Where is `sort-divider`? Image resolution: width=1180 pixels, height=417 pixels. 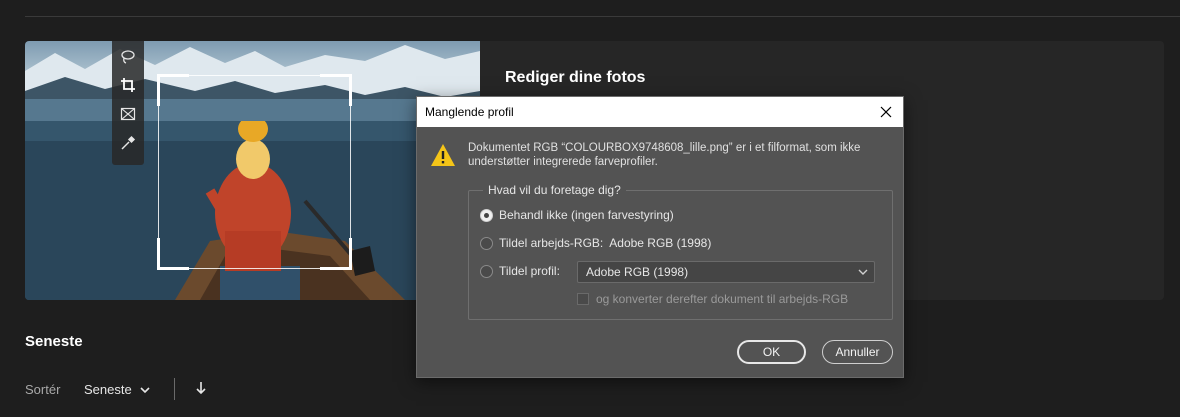 sort-divider is located at coordinates (174, 389).